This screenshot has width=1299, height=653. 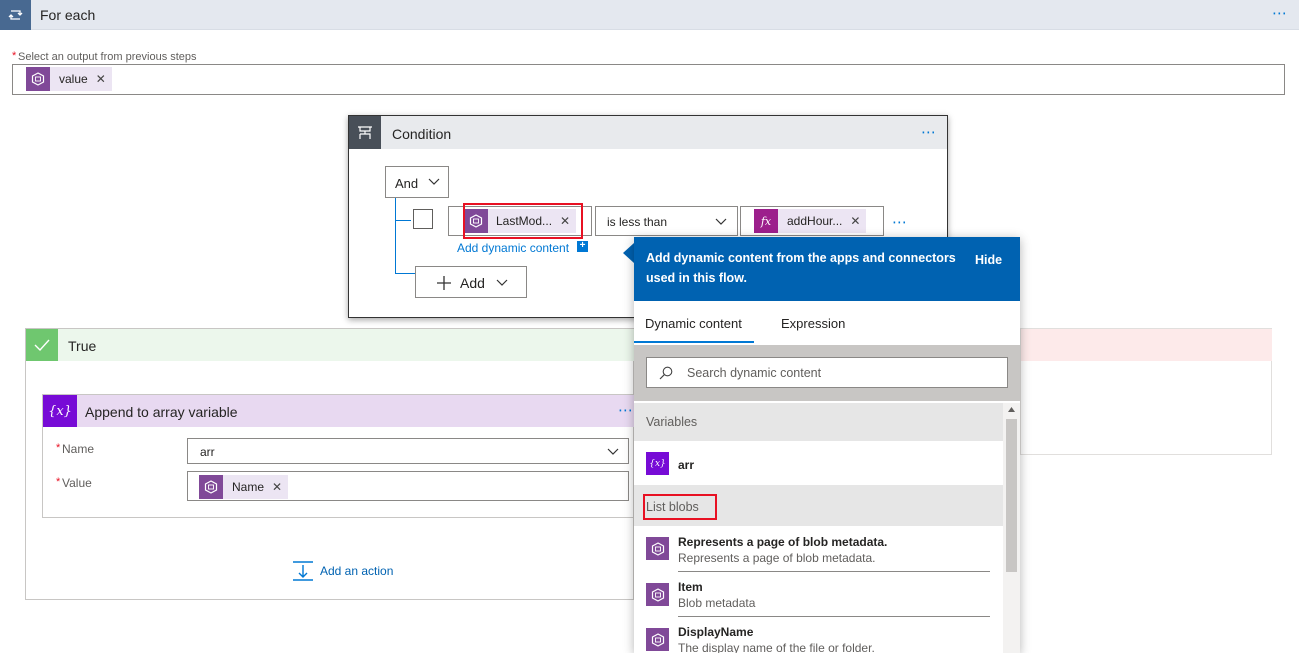 I want to click on value-label: Value, so click(x=77, y=483).